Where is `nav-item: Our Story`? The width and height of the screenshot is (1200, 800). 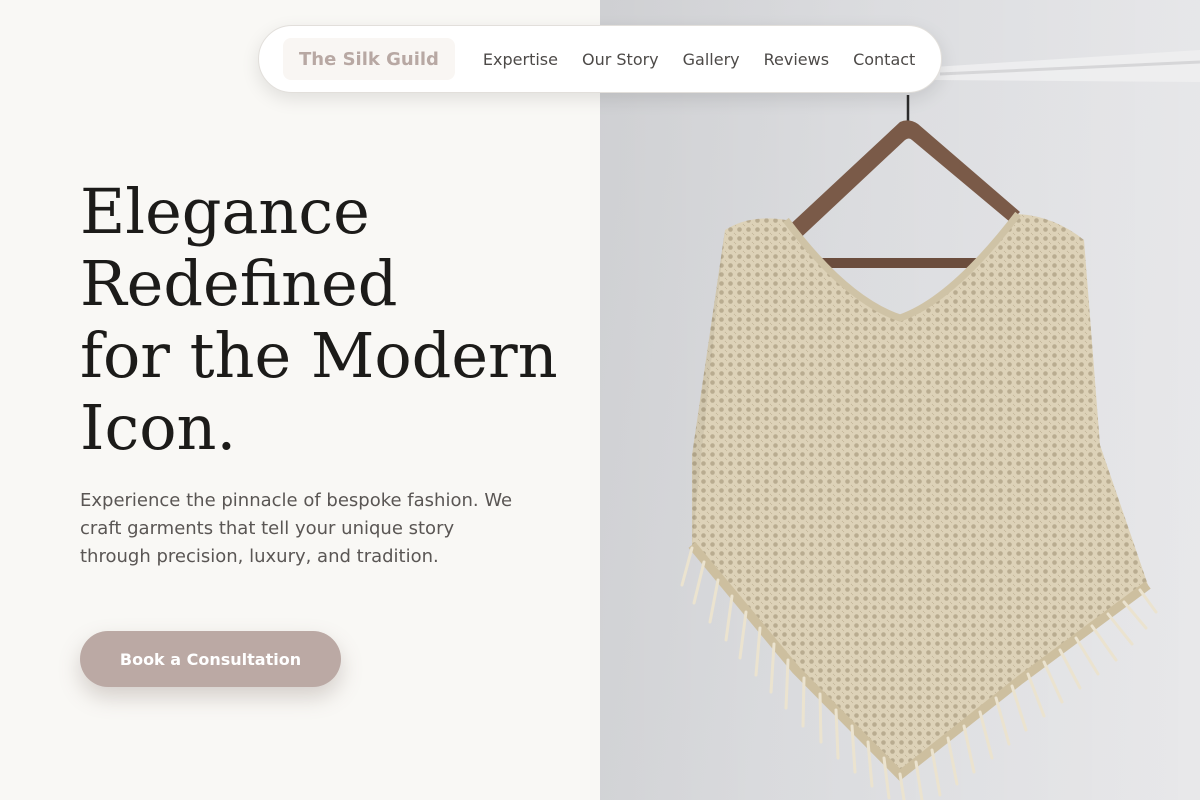 nav-item: Our Story is located at coordinates (620, 59).